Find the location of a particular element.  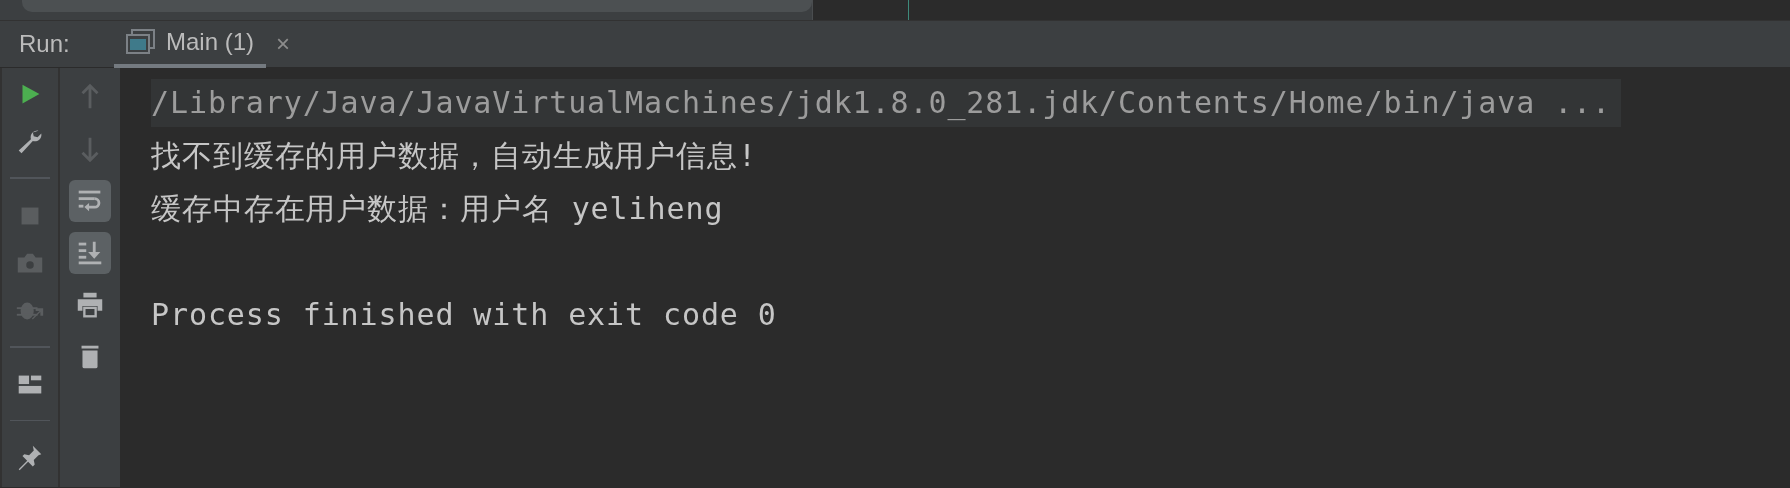

console-output: 缓存中存在用户数据：用户名 yeliheng is located at coordinates (437, 208).